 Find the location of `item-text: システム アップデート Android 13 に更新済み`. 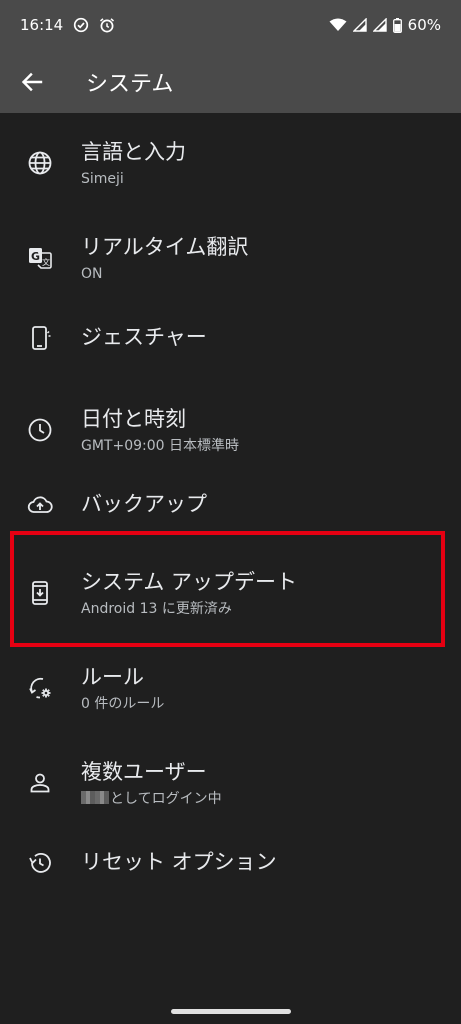

item-text: システム アップデート Android 13 に更新済み is located at coordinates (261, 593).